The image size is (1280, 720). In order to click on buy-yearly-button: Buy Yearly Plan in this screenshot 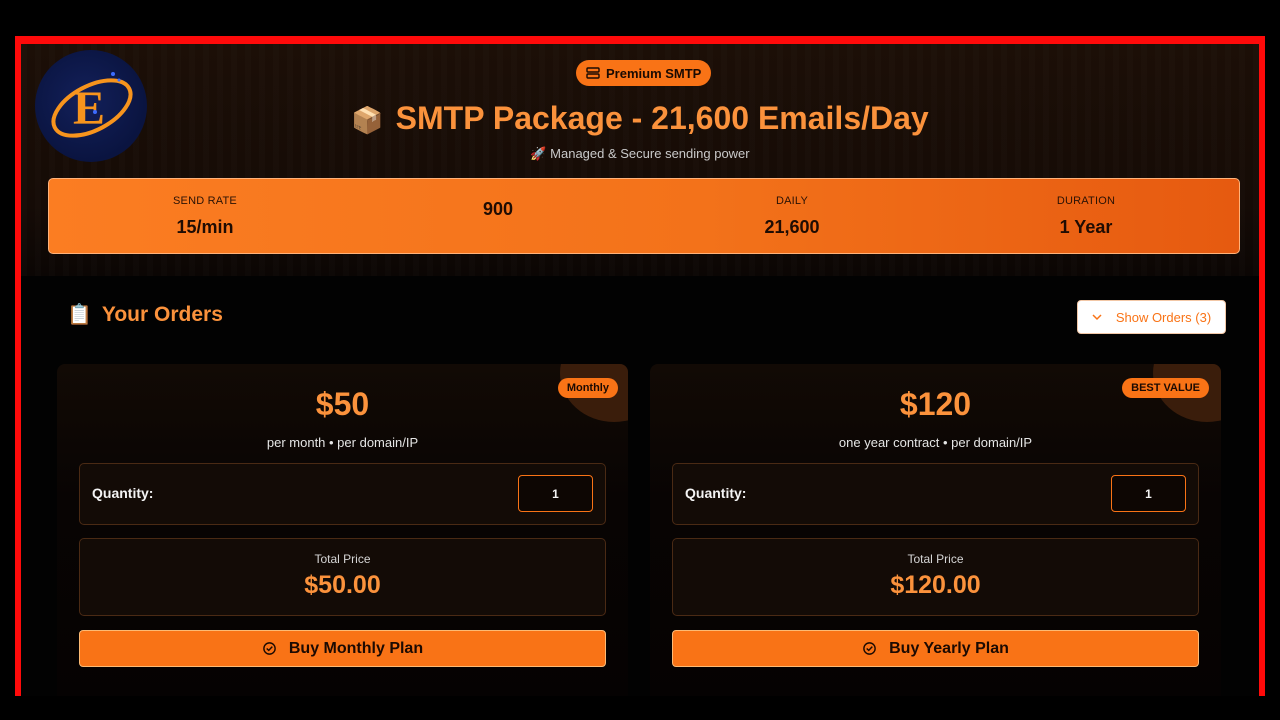, I will do `click(935, 648)`.